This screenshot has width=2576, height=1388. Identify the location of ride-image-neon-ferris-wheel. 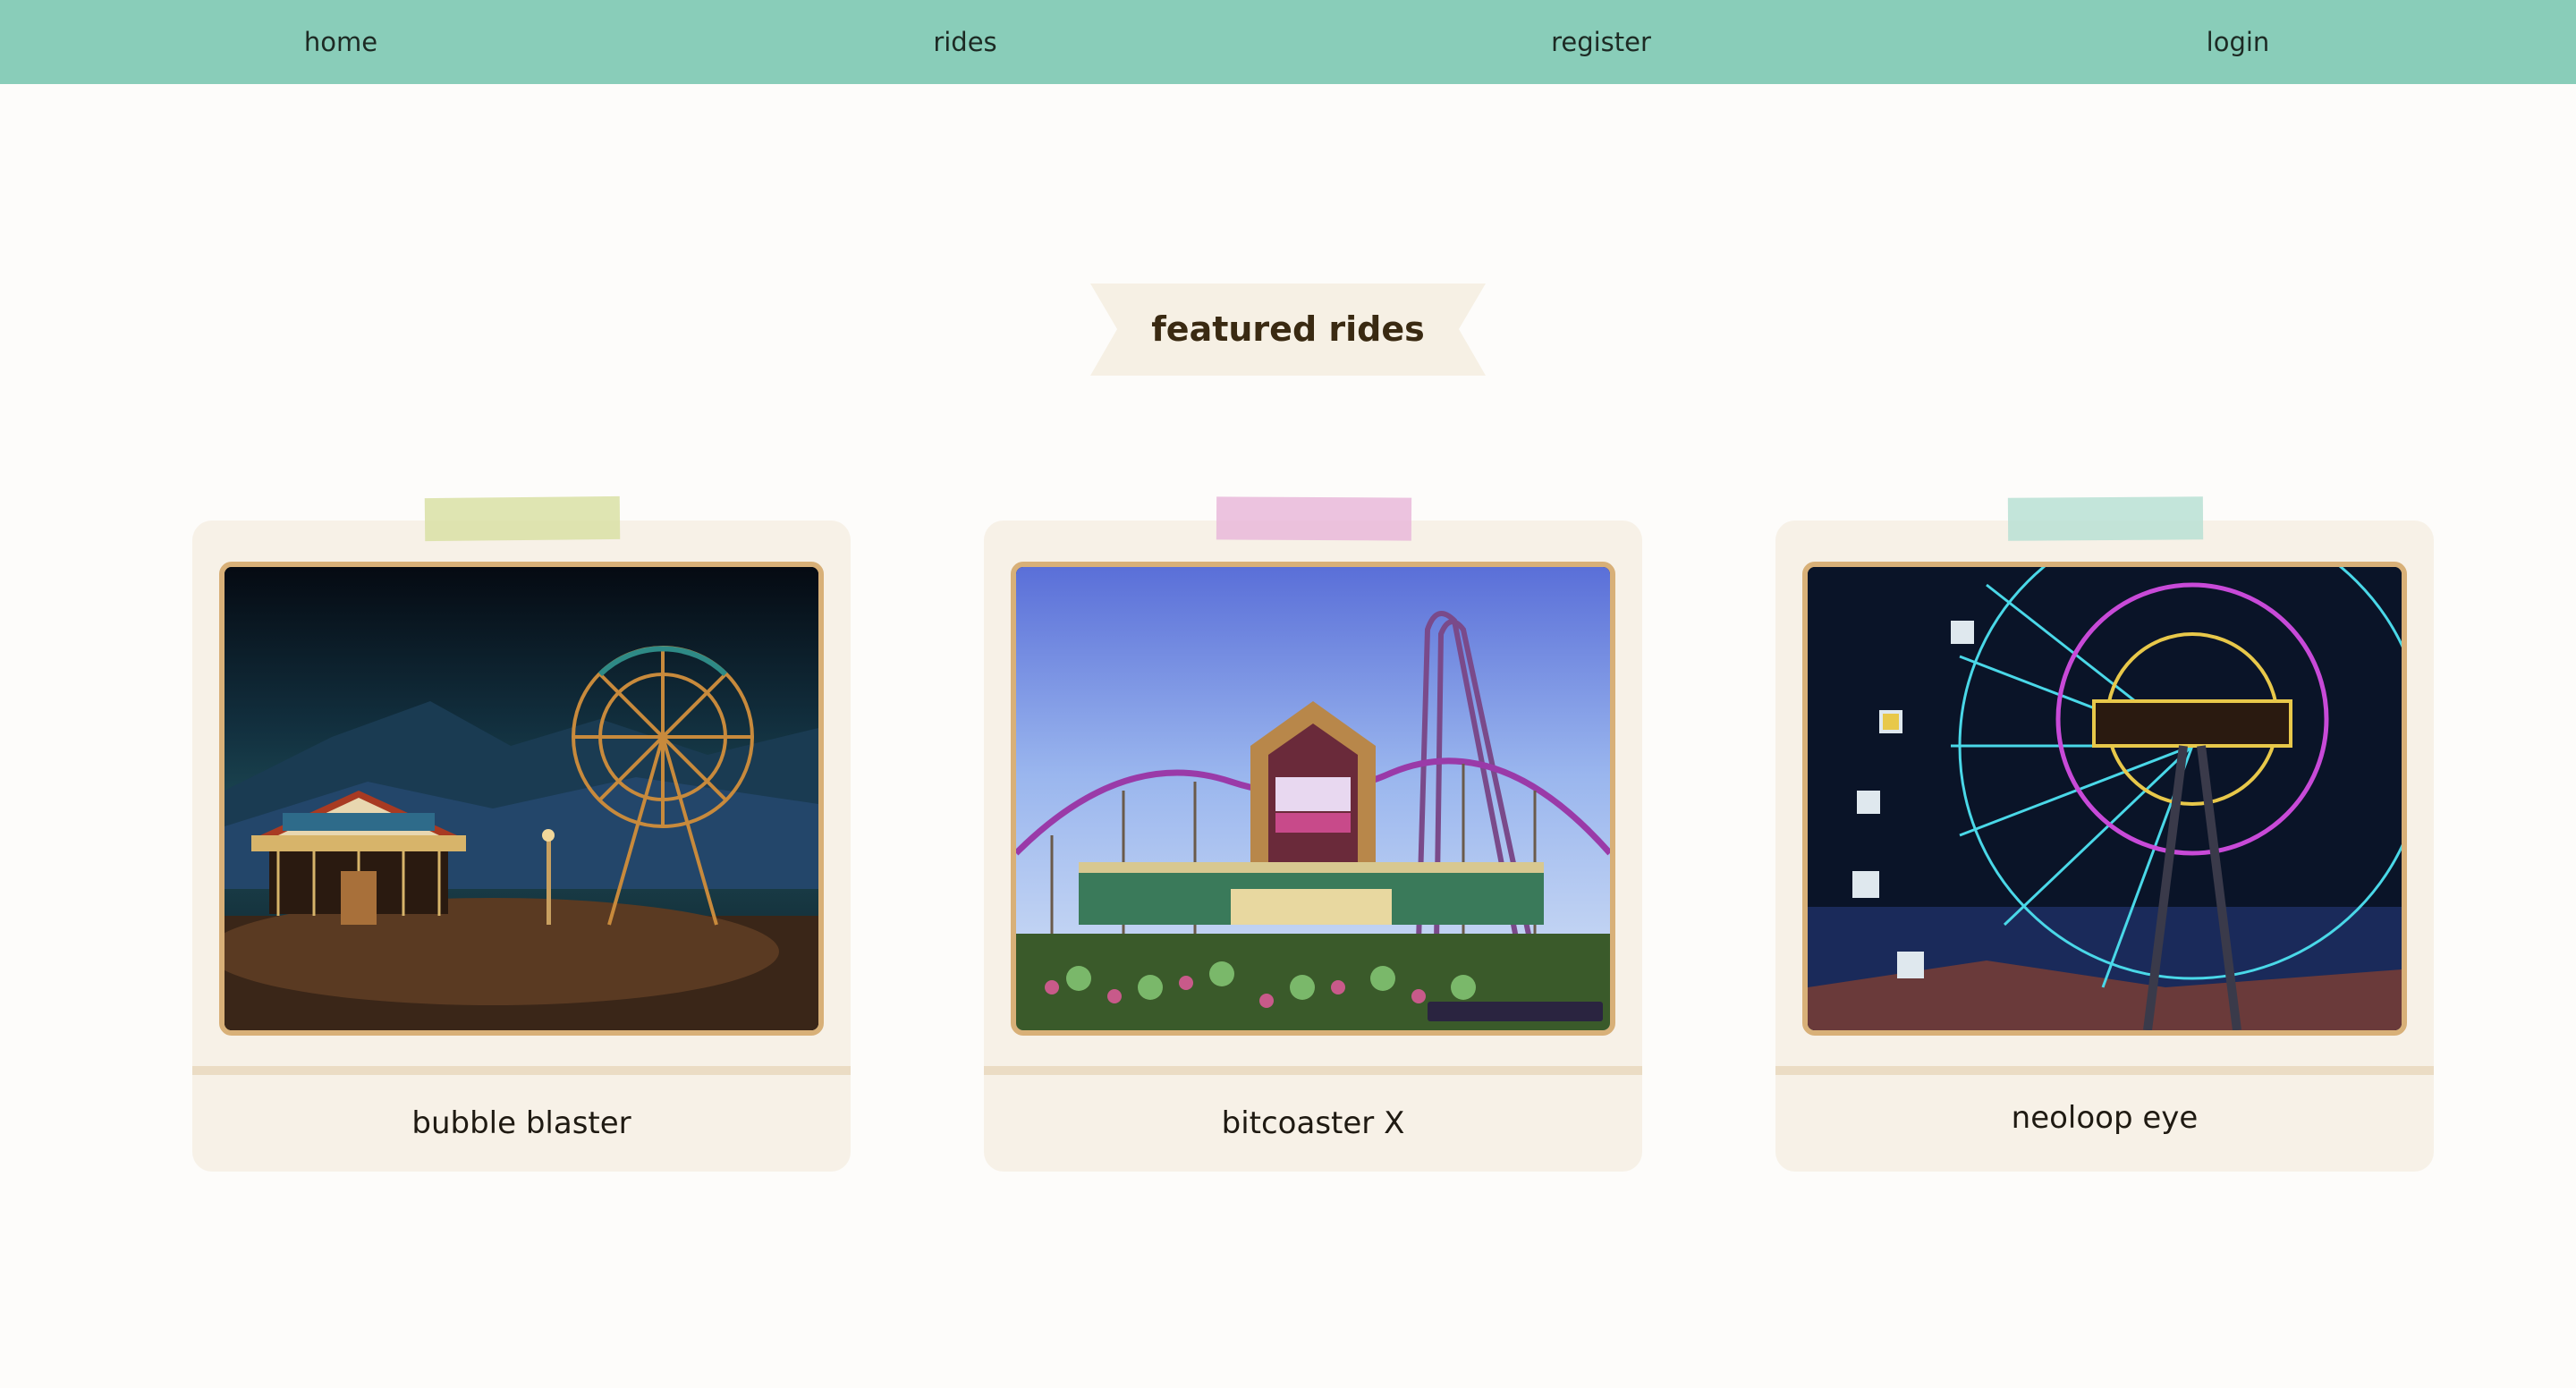
(2105, 799).